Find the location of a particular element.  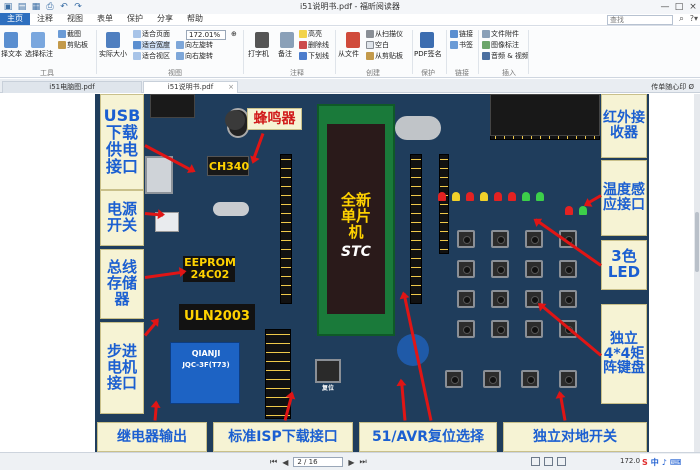

tab-home: 主页 is located at coordinates (15, 19).